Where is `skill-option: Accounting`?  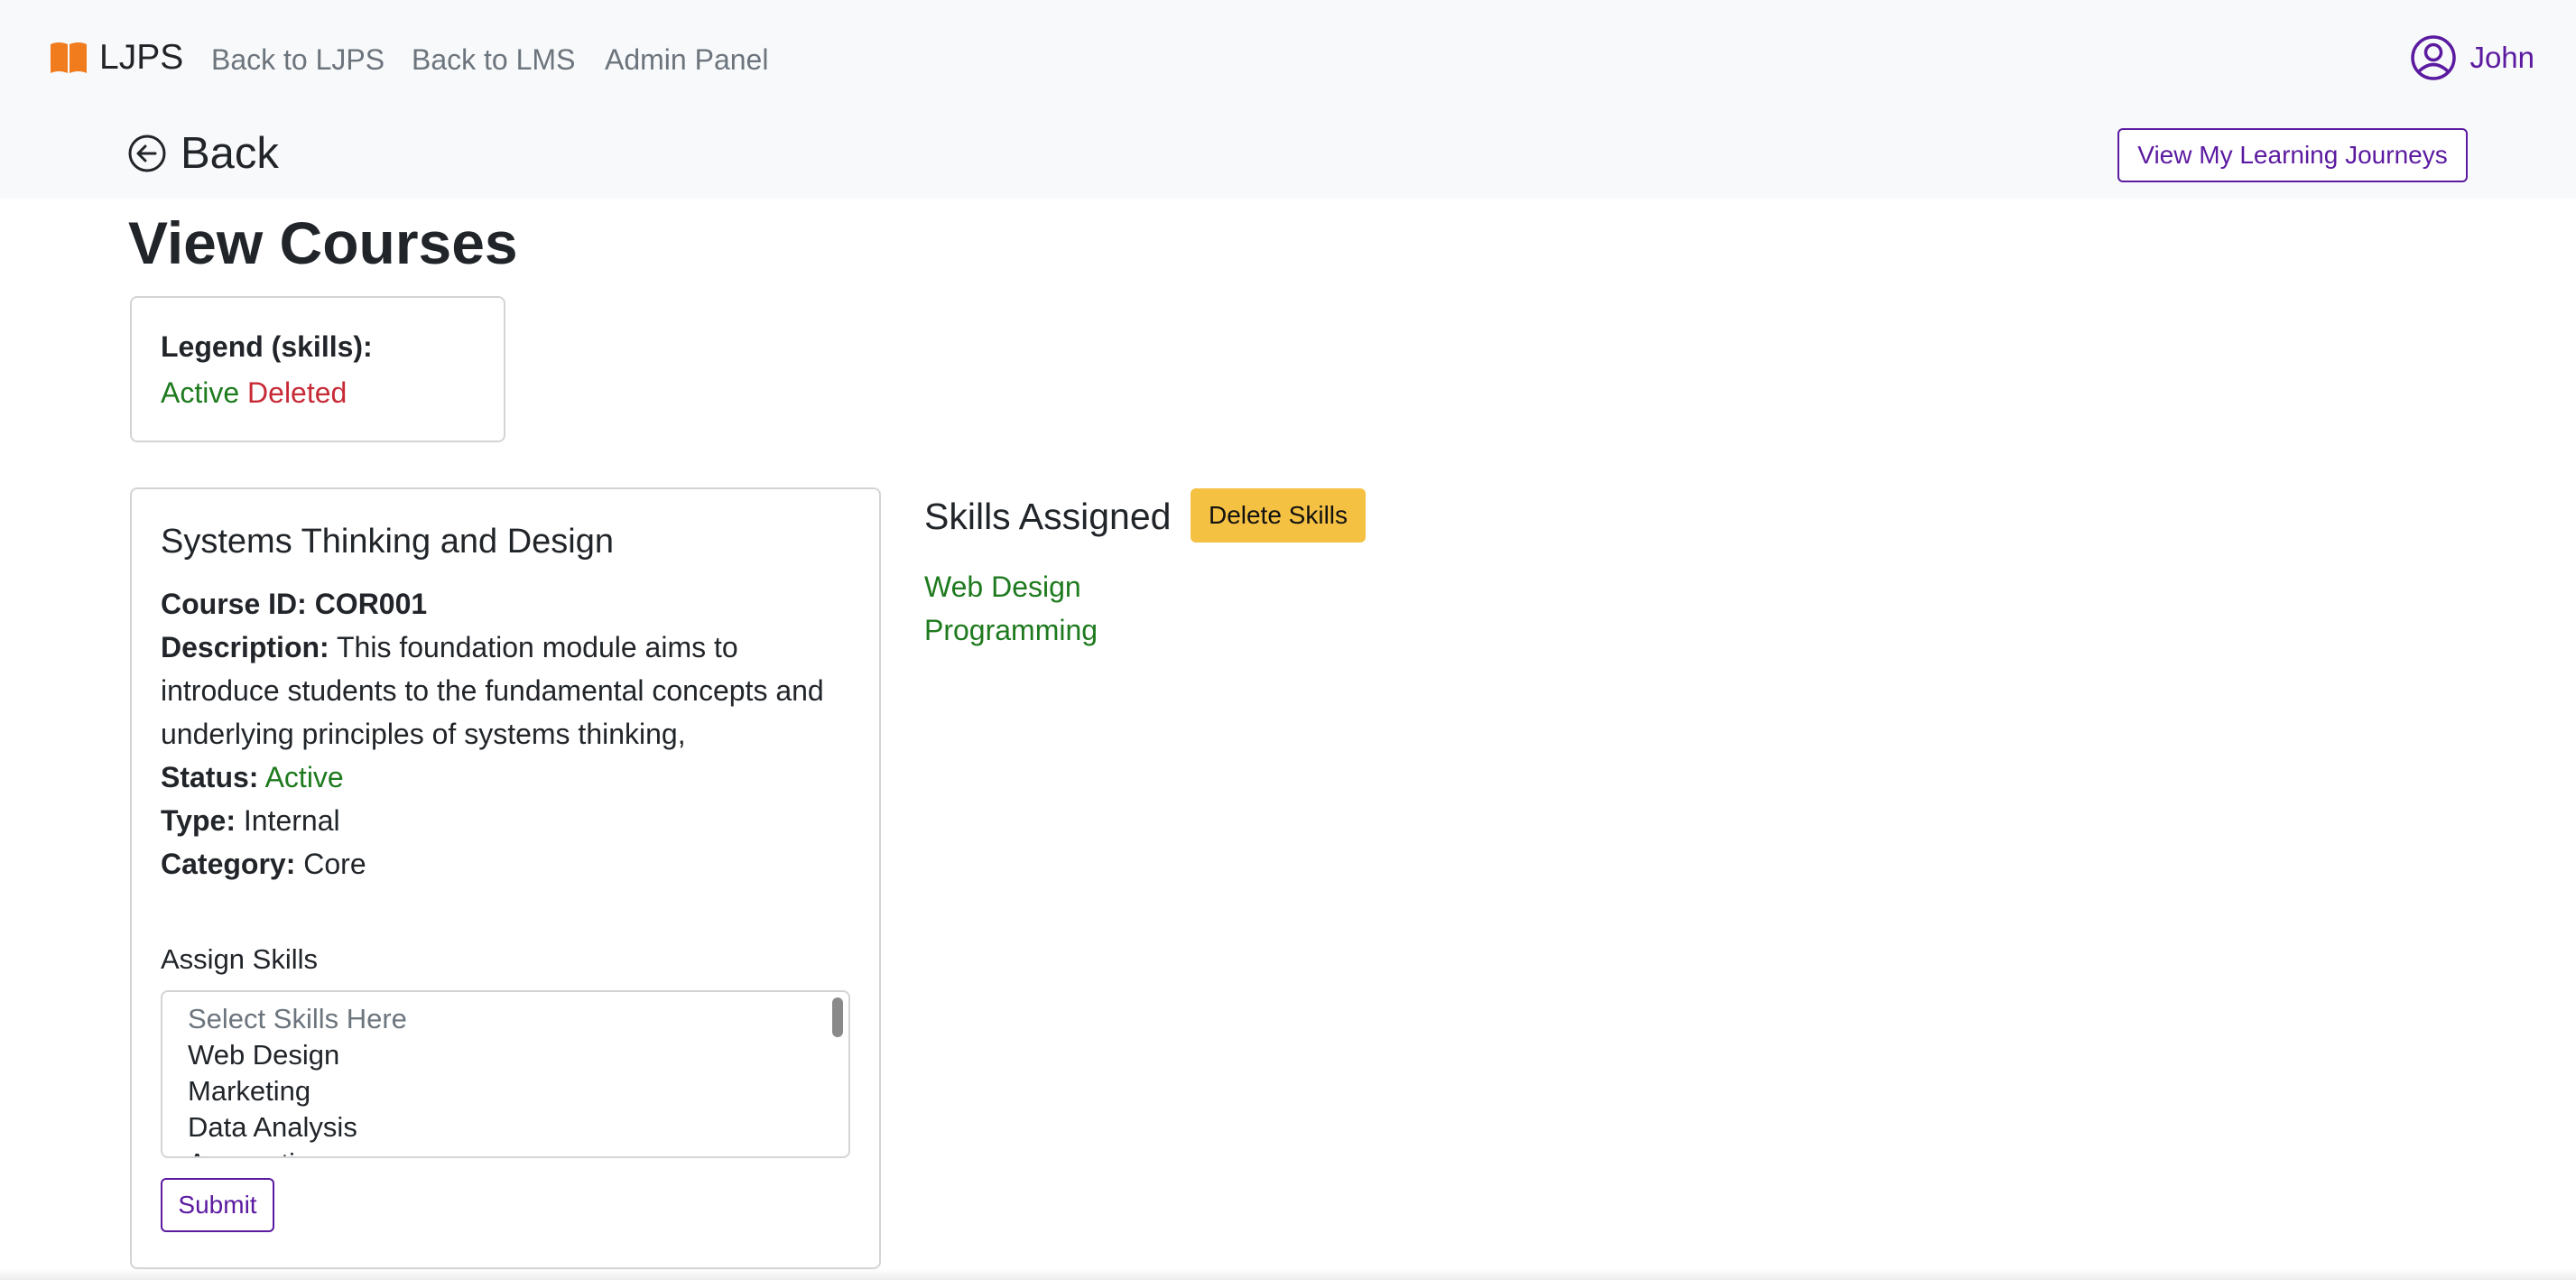 skill-option: Accounting is located at coordinates (506, 1151).